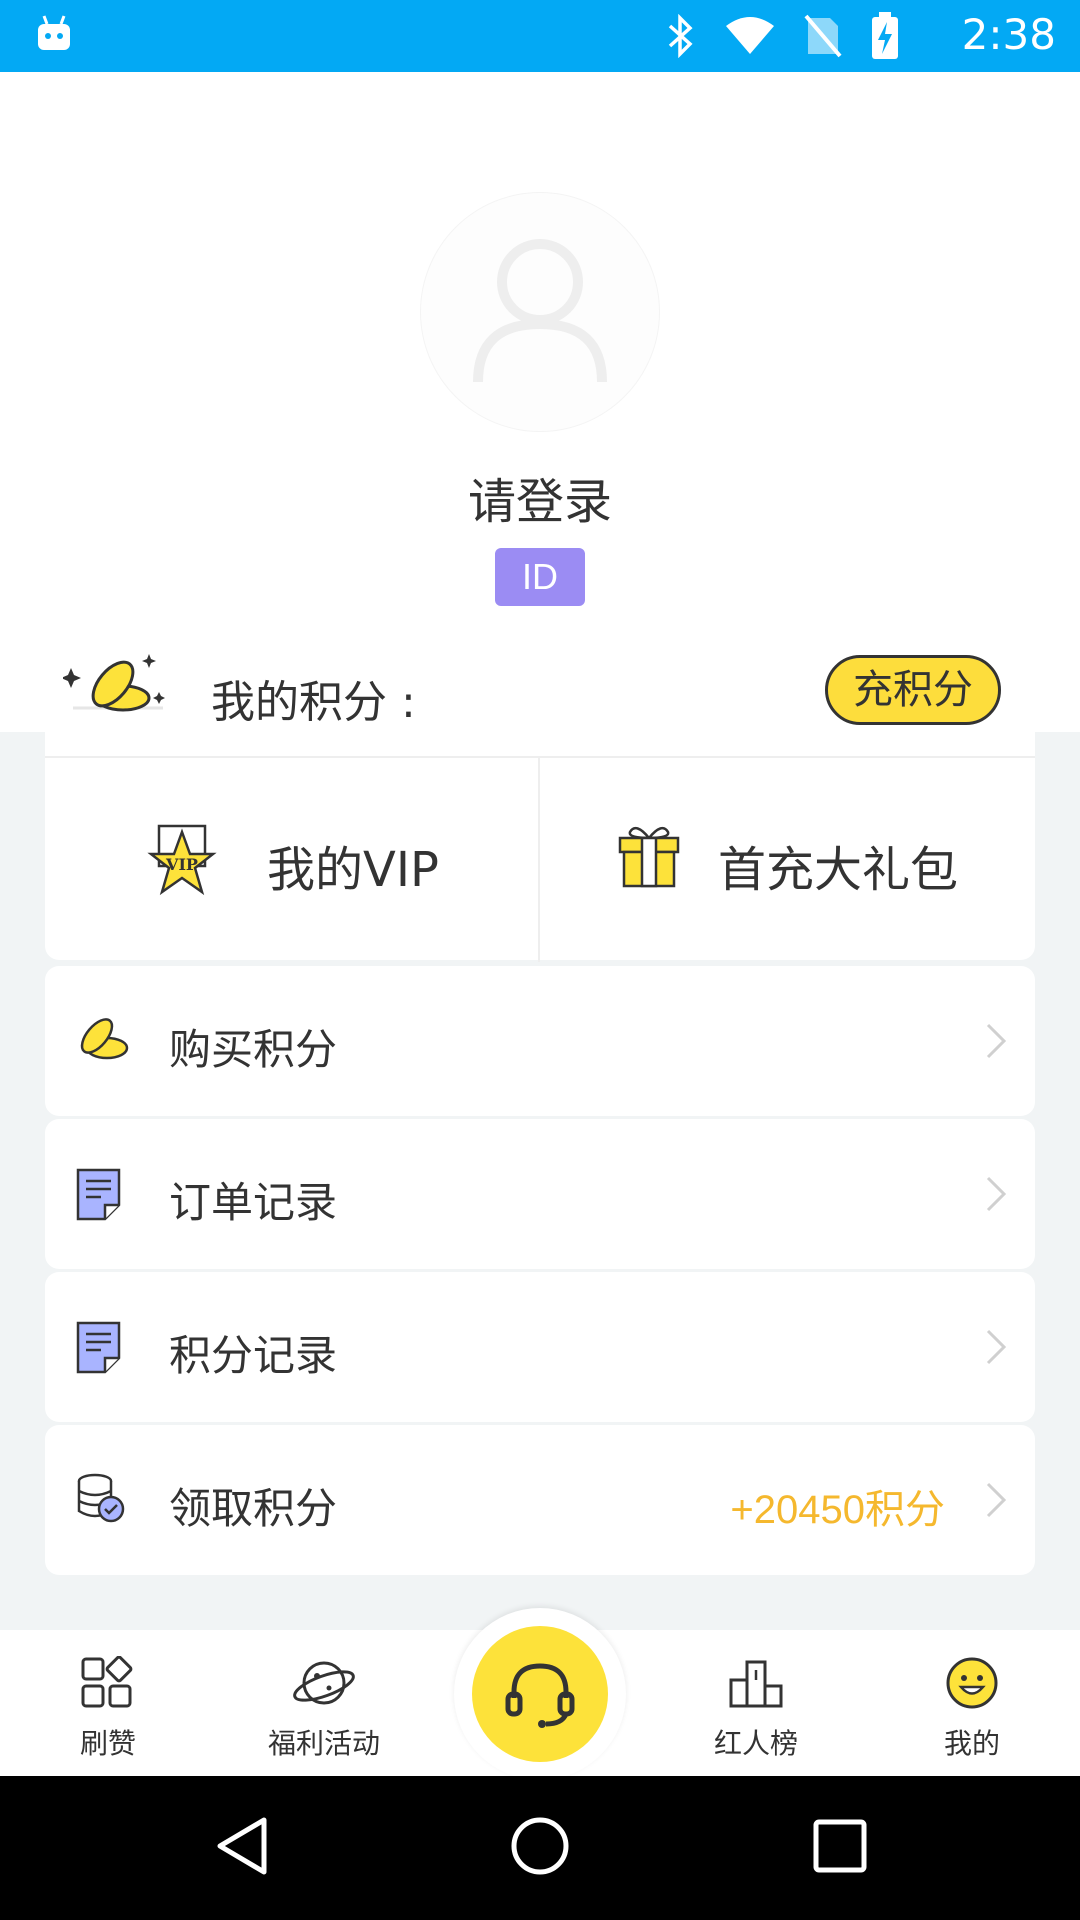 This screenshot has width=1080, height=1920. What do you see at coordinates (353, 870) in the screenshot?
I see `my-vip-label: 我的VIP` at bounding box center [353, 870].